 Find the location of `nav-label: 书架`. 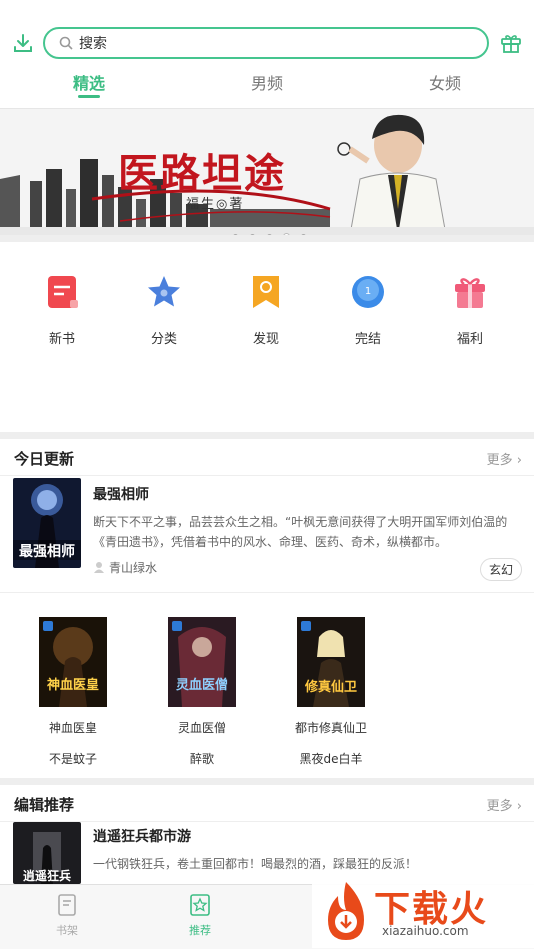

nav-label: 书架 is located at coordinates (67, 930).